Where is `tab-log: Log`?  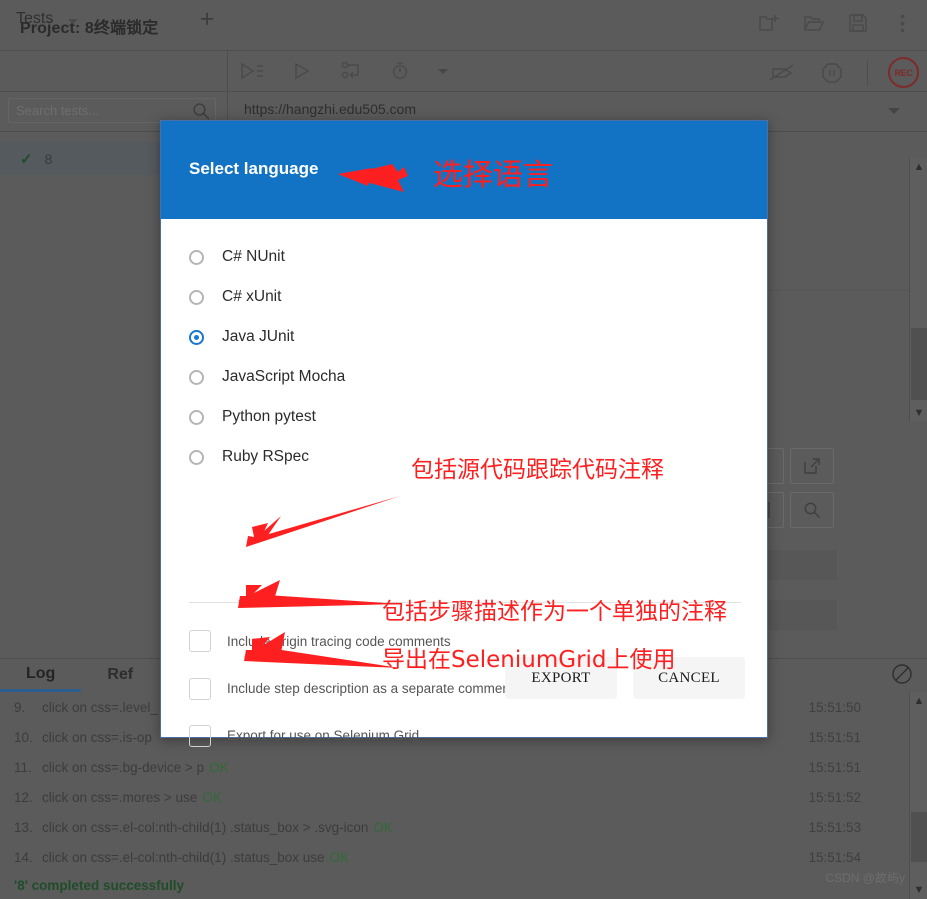
tab-log: Log is located at coordinates (41, 675).